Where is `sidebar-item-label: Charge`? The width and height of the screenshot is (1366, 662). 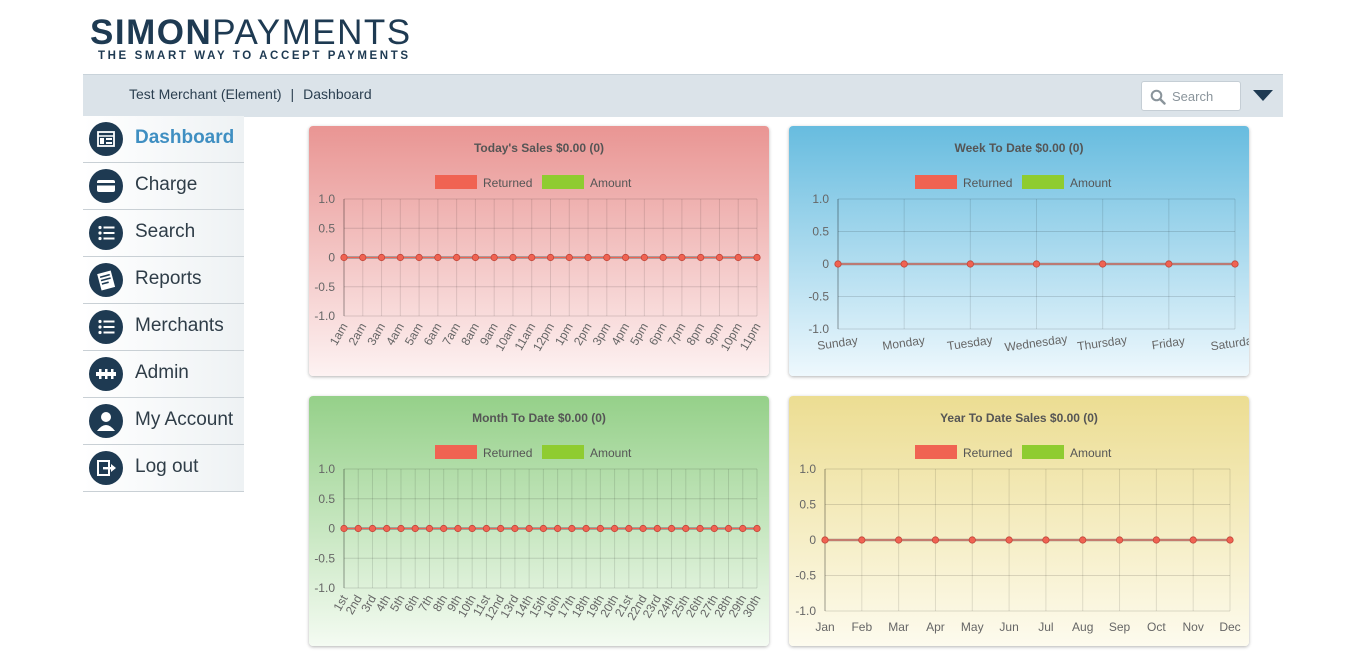
sidebar-item-label: Charge is located at coordinates (166, 184).